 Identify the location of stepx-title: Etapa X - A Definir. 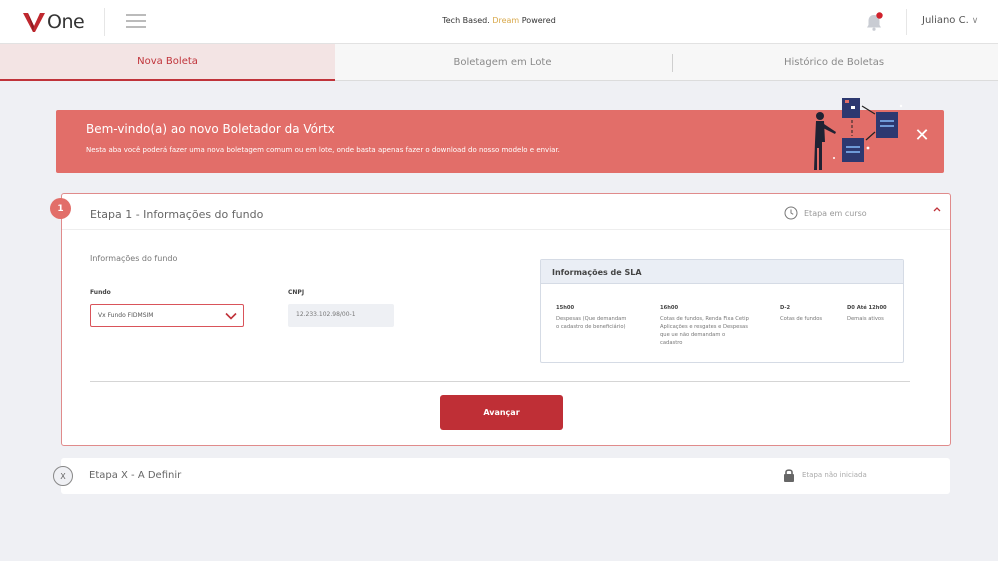
(135, 475).